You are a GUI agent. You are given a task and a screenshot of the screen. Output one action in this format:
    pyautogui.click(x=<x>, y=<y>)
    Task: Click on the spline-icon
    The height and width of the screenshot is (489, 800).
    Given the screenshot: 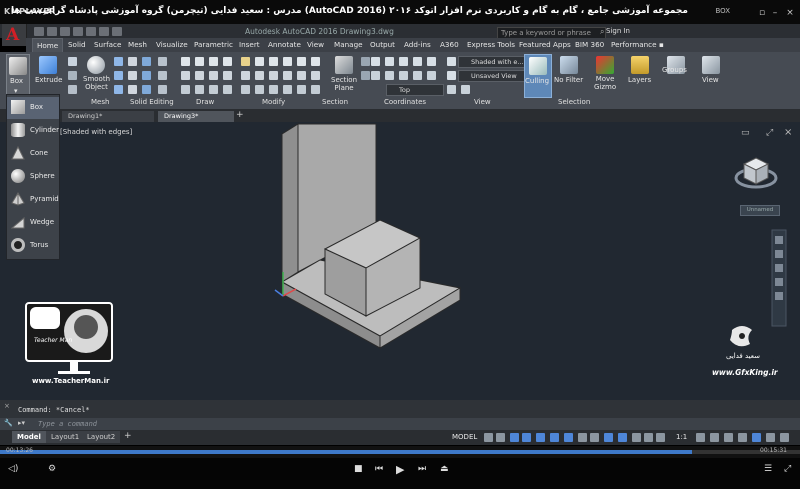 What is the action you would take?
    pyautogui.click(x=213, y=75)
    